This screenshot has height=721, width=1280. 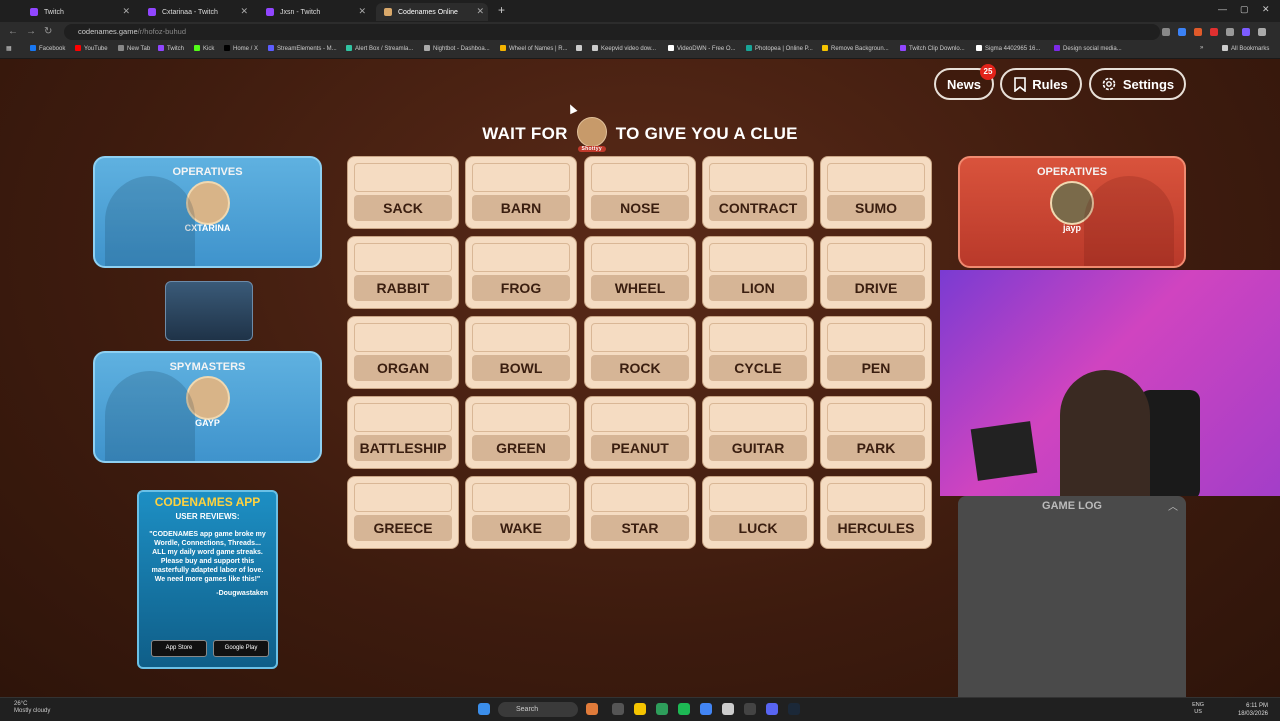 I want to click on bookmark-item: Home / X, so click(x=241, y=48).